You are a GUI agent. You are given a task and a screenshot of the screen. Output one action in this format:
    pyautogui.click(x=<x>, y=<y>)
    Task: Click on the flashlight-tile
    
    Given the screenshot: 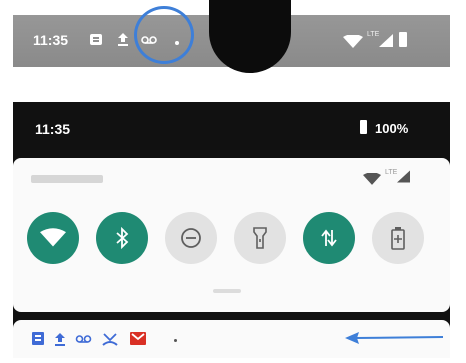 What is the action you would take?
    pyautogui.click(x=260, y=238)
    